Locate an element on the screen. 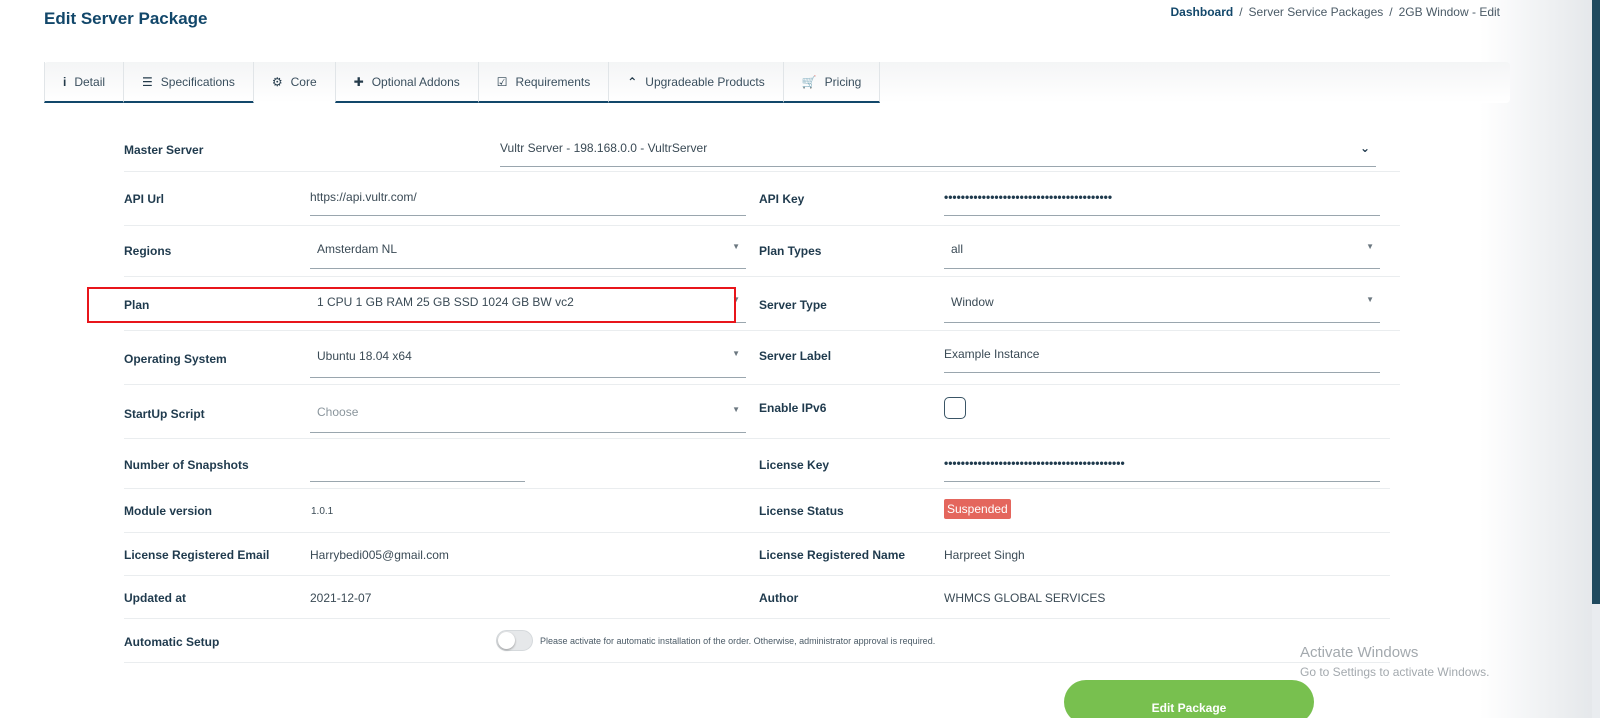 Image resolution: width=1600 pixels, height=718 pixels. regions-value: Amsterdam NL is located at coordinates (357, 249).